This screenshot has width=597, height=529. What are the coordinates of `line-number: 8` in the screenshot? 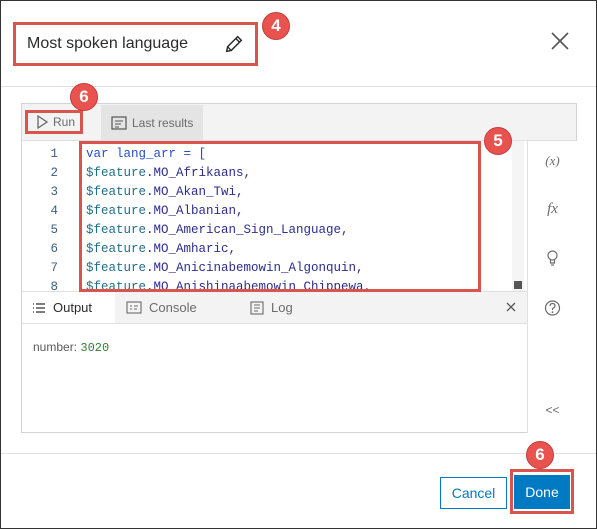 It's located at (54, 285).